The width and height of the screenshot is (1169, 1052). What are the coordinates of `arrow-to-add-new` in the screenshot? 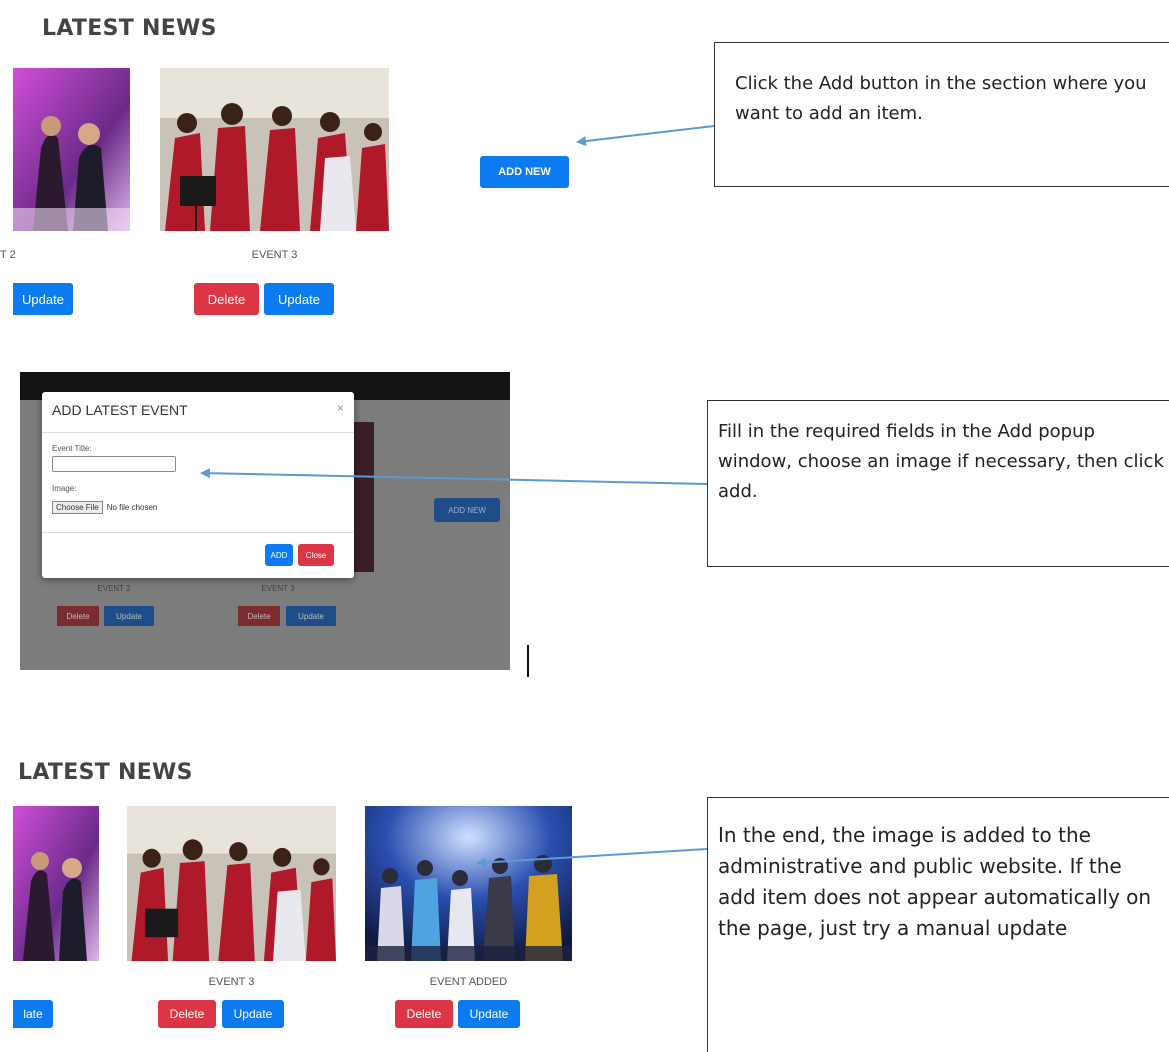 It's located at (645, 136).